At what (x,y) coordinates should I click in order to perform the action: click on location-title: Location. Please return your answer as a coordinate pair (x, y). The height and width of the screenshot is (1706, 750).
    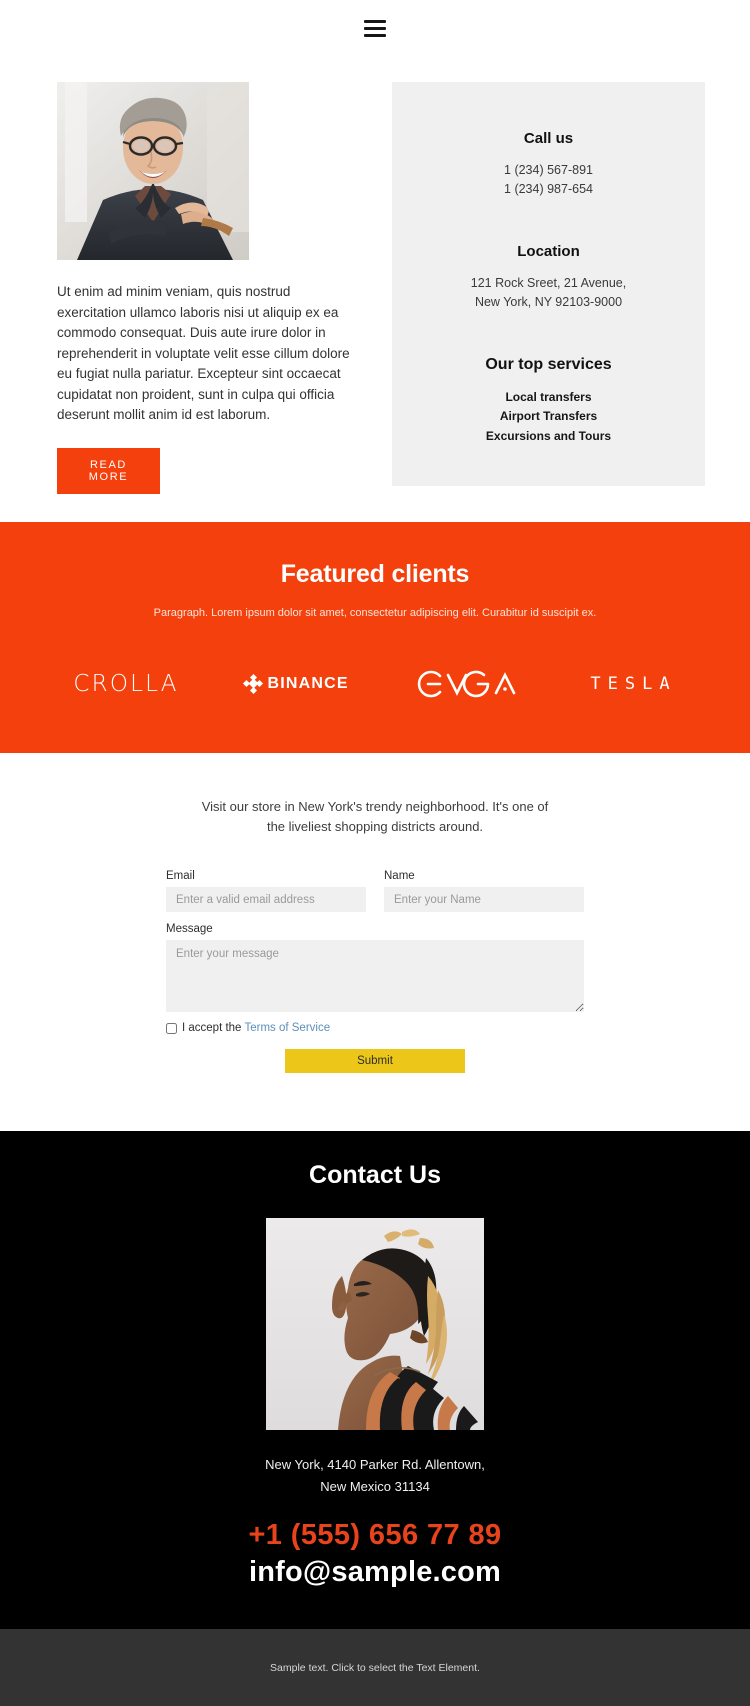
    Looking at the image, I should click on (548, 251).